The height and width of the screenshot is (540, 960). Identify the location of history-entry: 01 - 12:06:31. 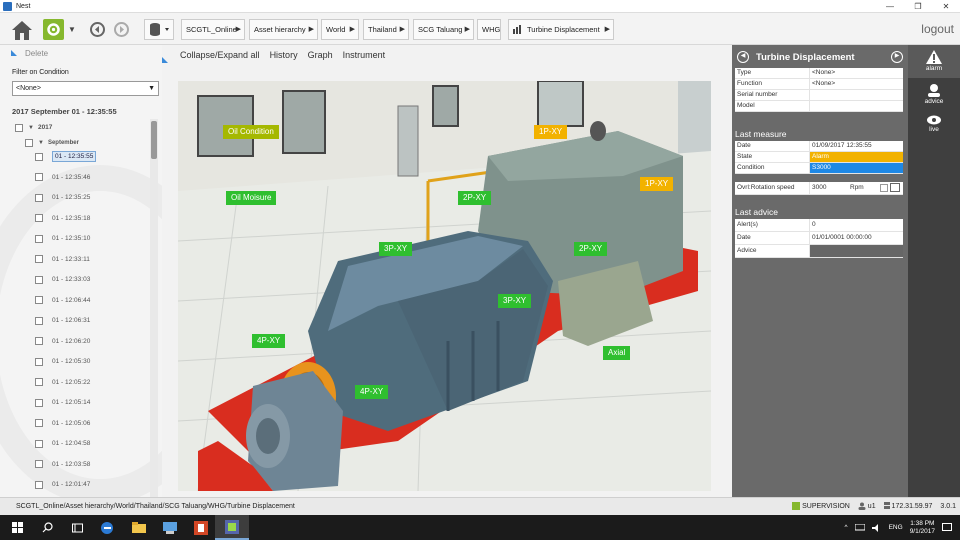
(62, 320).